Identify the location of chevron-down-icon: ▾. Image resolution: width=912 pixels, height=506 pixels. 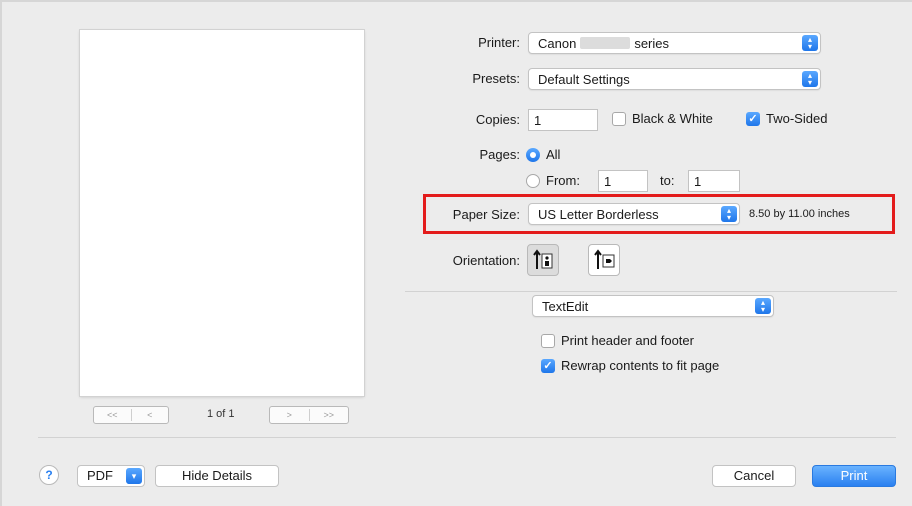
(134, 476).